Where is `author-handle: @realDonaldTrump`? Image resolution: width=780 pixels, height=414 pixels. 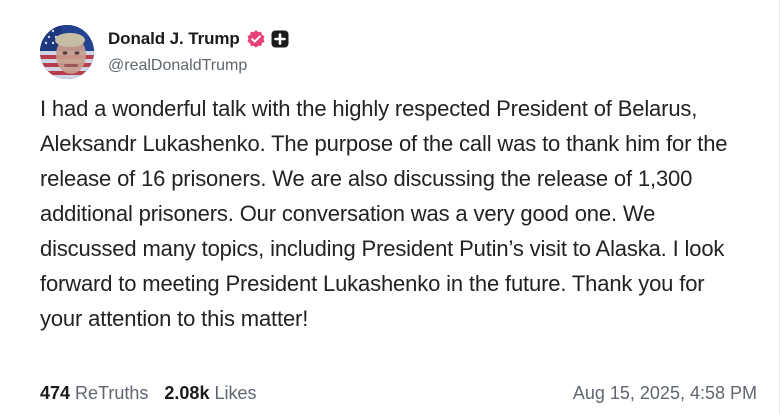
author-handle: @realDonaldTrump is located at coordinates (177, 66).